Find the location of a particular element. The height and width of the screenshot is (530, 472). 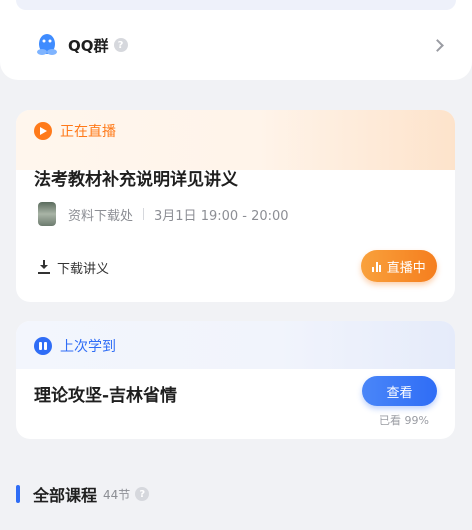

material-source: 资料下载处 is located at coordinates (101, 216).